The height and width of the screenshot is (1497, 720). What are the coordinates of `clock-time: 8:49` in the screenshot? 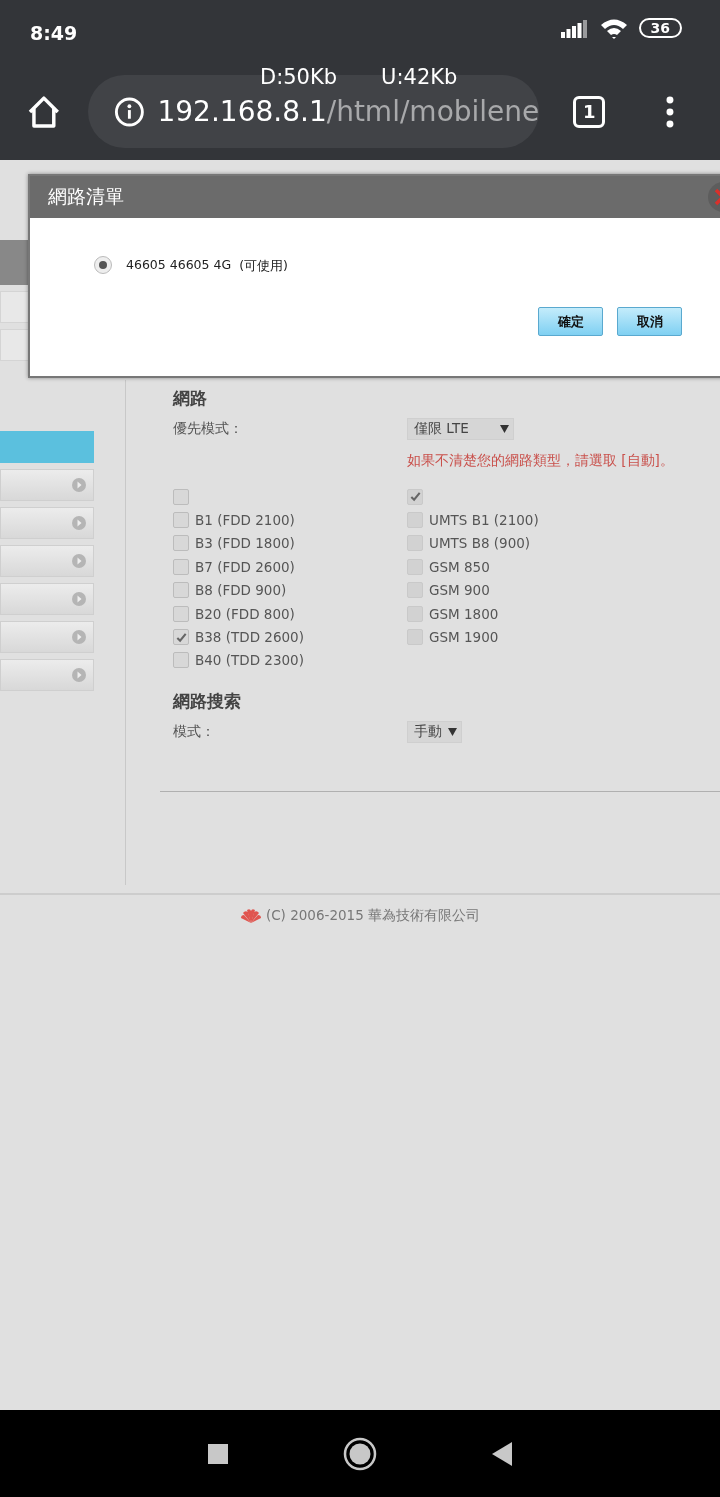 It's located at (54, 32).